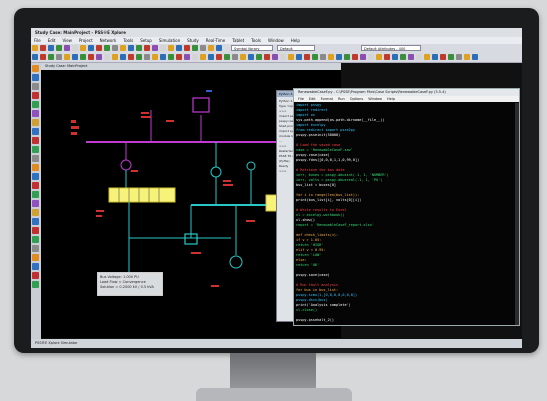  I want to click on attributes-combo: Default Attributes - 400, so click(391, 48).